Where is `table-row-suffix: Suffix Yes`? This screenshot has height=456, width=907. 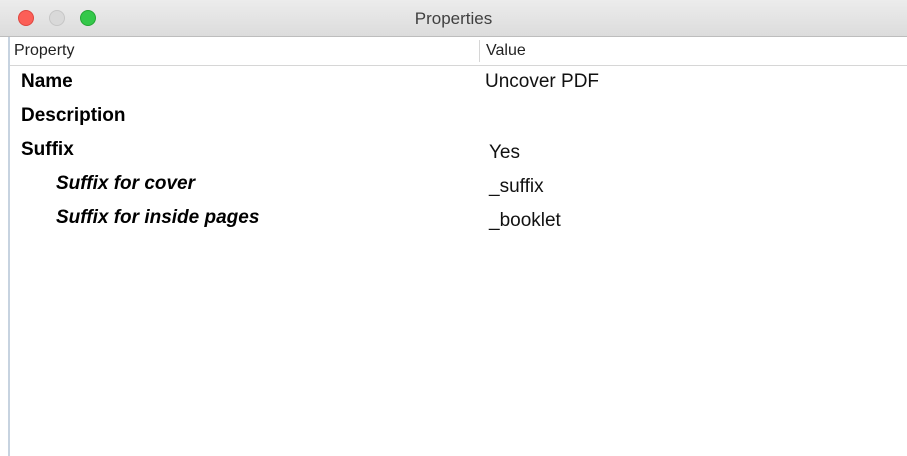
table-row-suffix: Suffix Yes is located at coordinates (458, 154).